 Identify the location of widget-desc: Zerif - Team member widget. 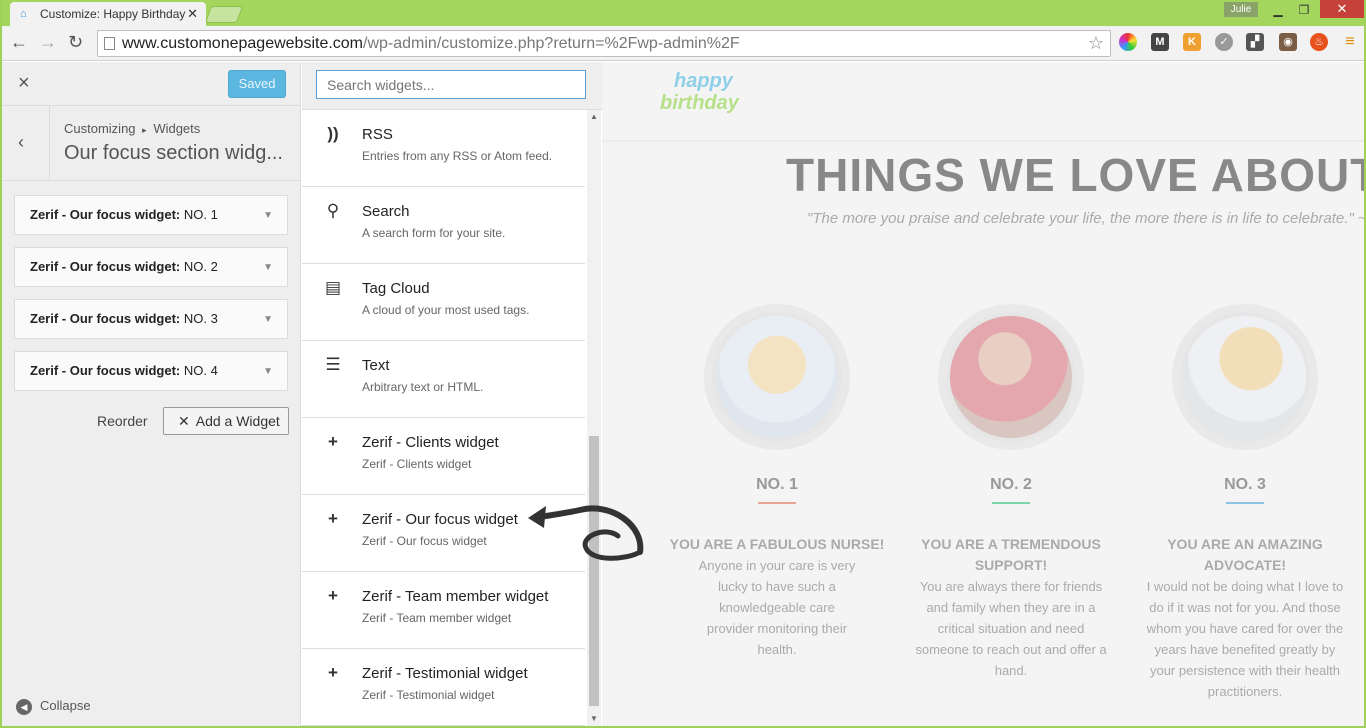
(437, 618).